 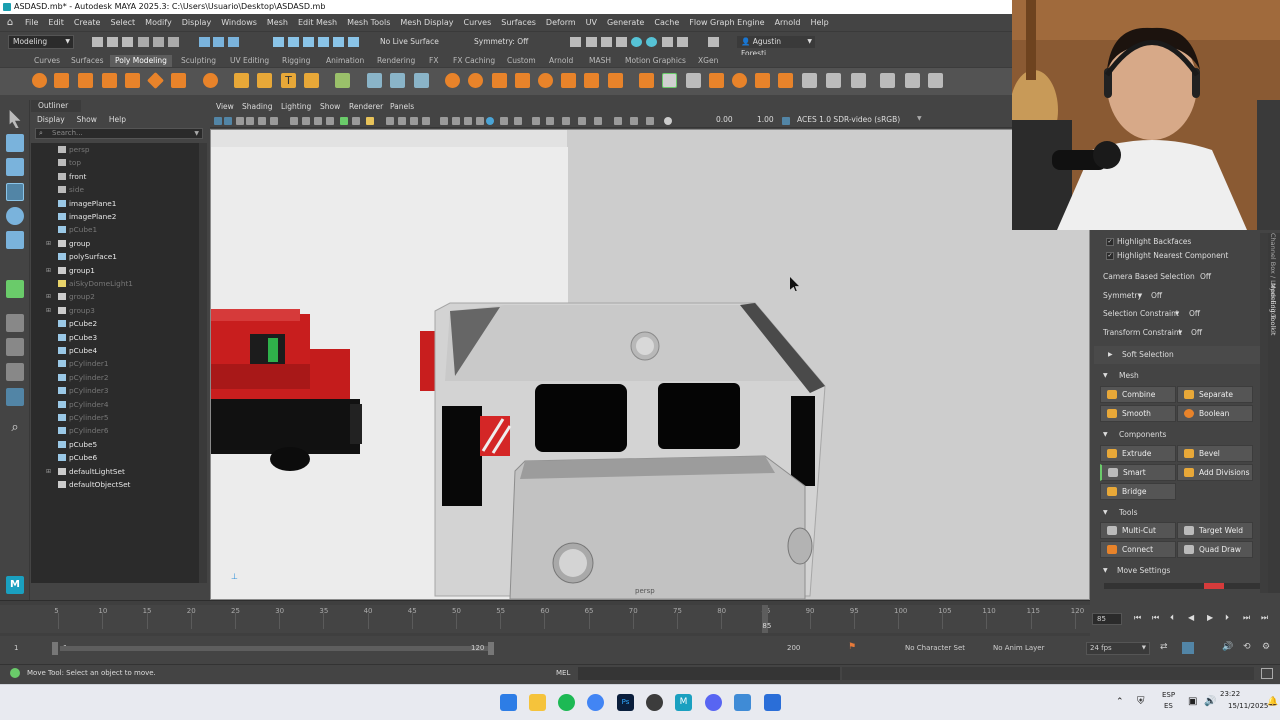 I want to click on expand-icon: ⊞, so click(x=48, y=471).